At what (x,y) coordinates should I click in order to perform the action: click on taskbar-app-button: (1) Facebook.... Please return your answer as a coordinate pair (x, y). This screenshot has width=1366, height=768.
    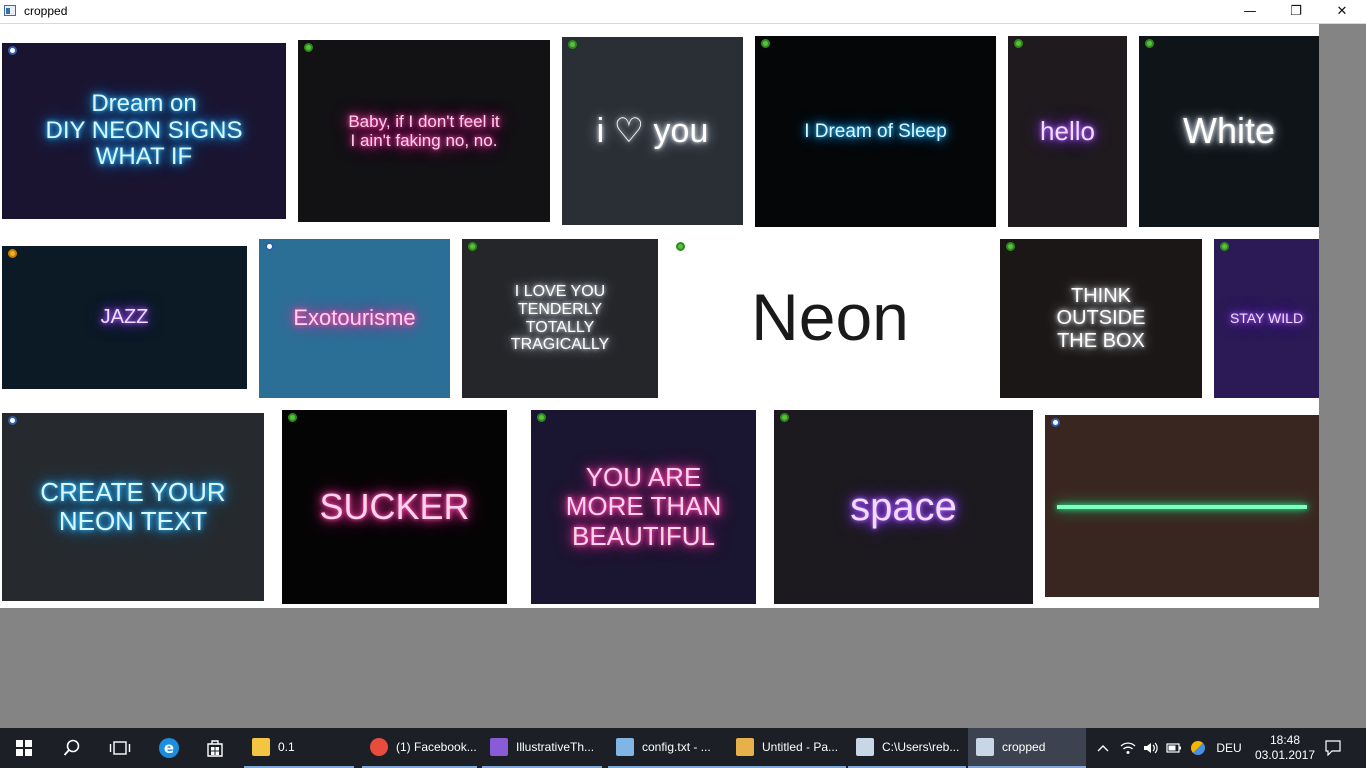
    Looking at the image, I should click on (419, 748).